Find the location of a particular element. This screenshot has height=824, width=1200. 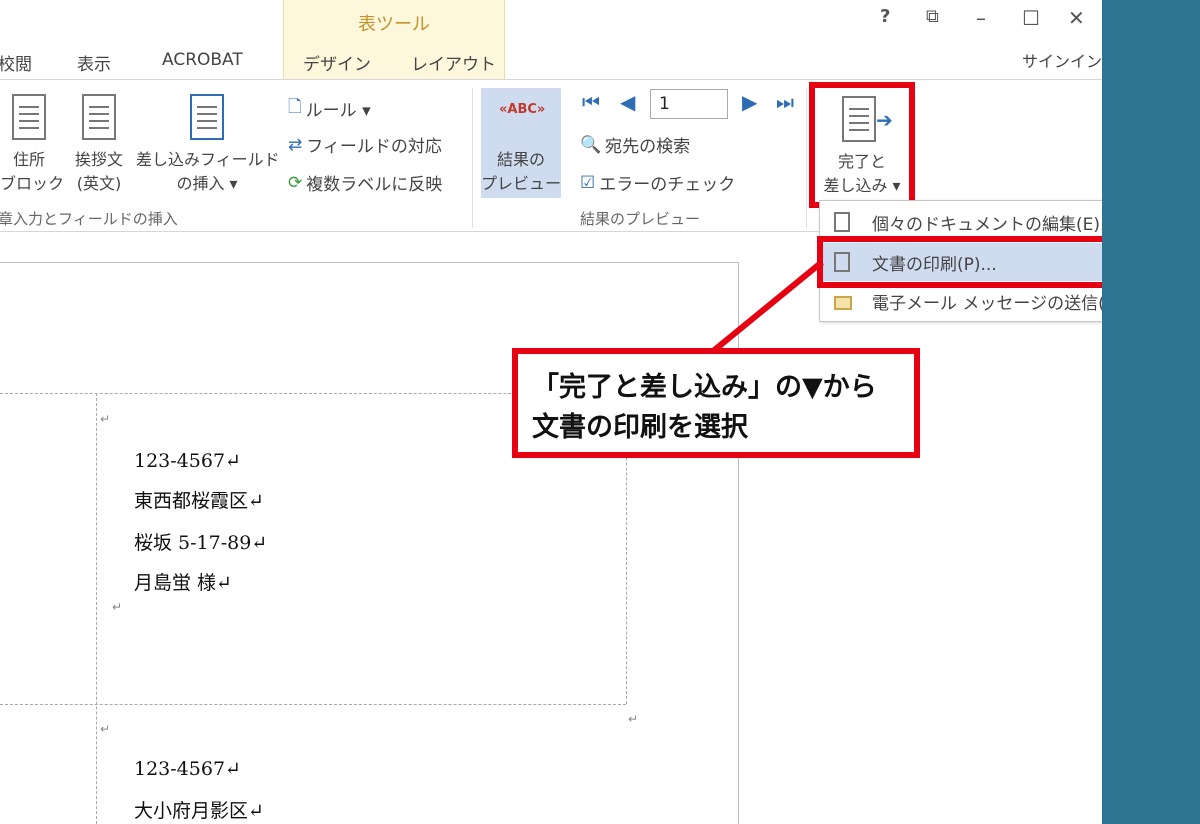

last-record-icon: ⏭ is located at coordinates (785, 102).